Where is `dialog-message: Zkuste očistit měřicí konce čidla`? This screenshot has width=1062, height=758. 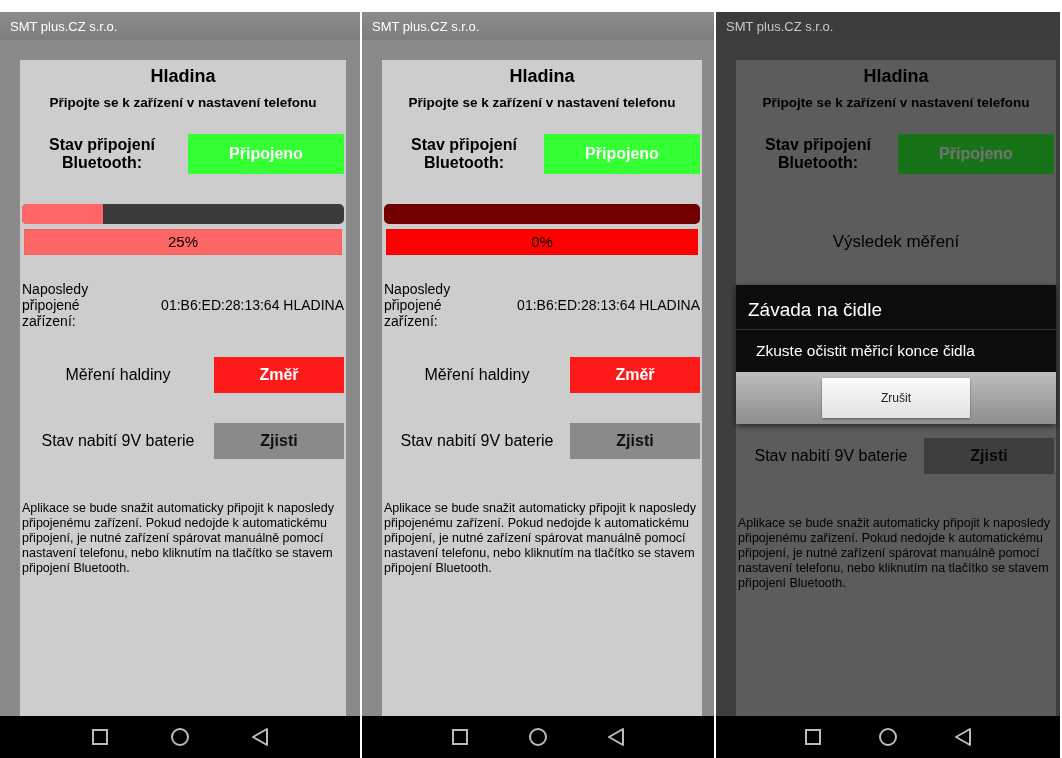 dialog-message: Zkuste očistit měřicí konce čidla is located at coordinates (865, 351).